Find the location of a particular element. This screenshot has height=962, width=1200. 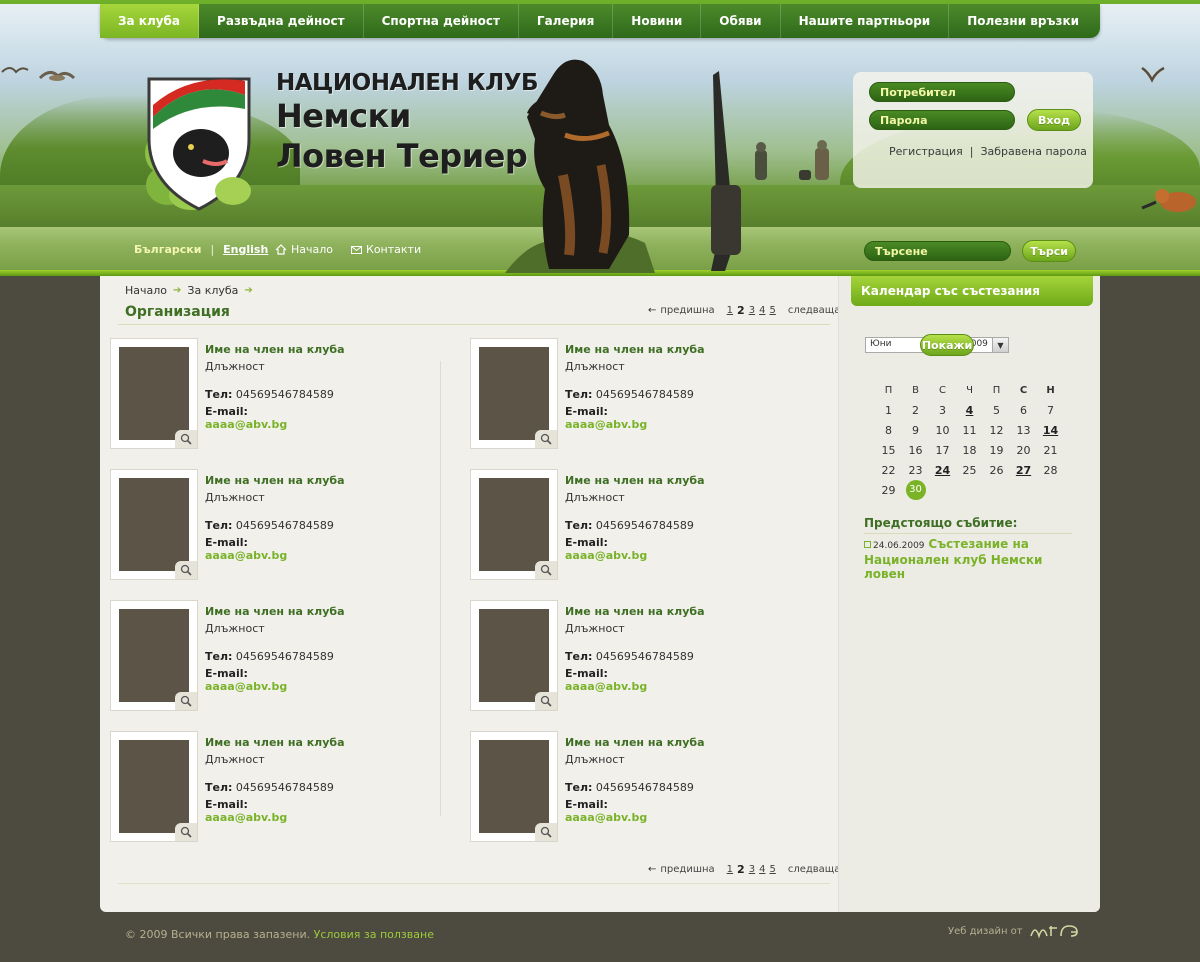

breadcrumb-current: За клуба is located at coordinates (212, 290).